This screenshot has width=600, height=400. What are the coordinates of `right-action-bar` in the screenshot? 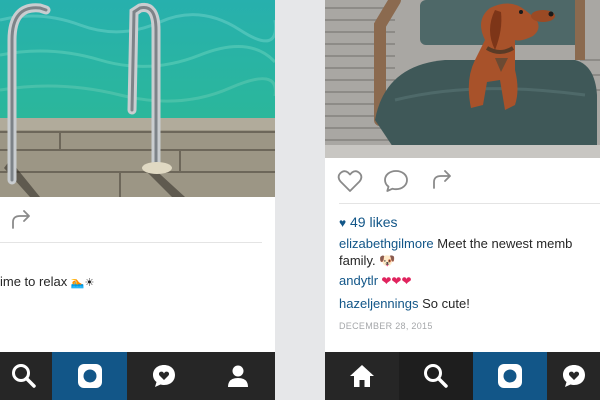 It's located at (462, 180).